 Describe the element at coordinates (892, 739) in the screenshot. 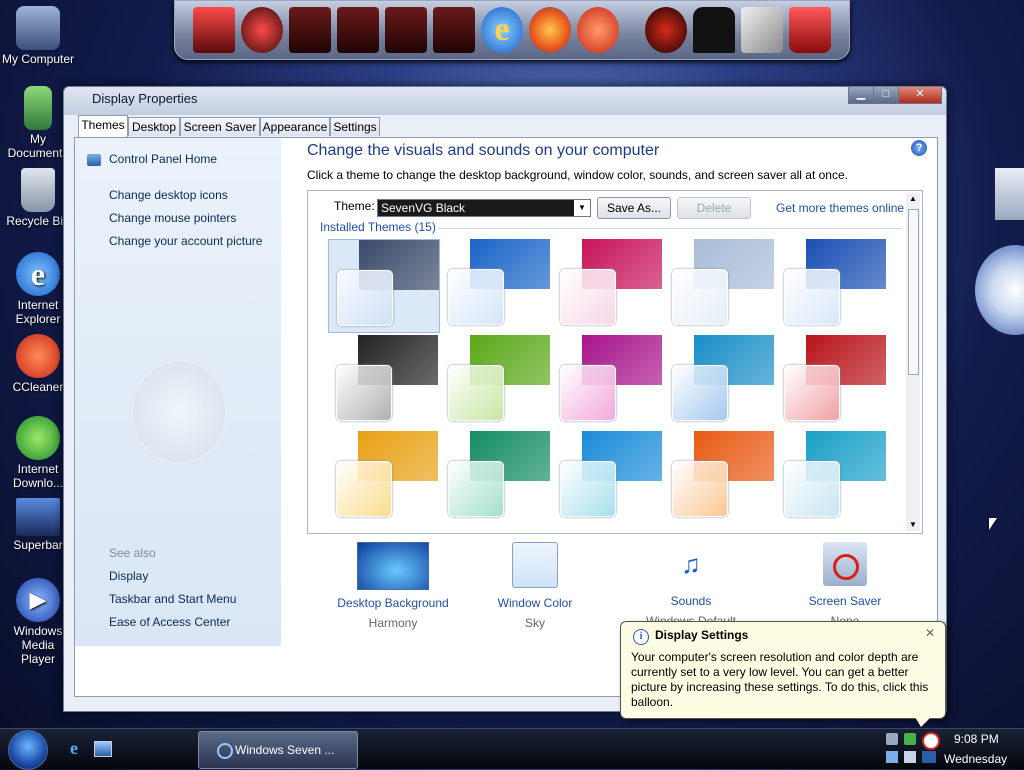

I see `tray-volume-icon` at that location.